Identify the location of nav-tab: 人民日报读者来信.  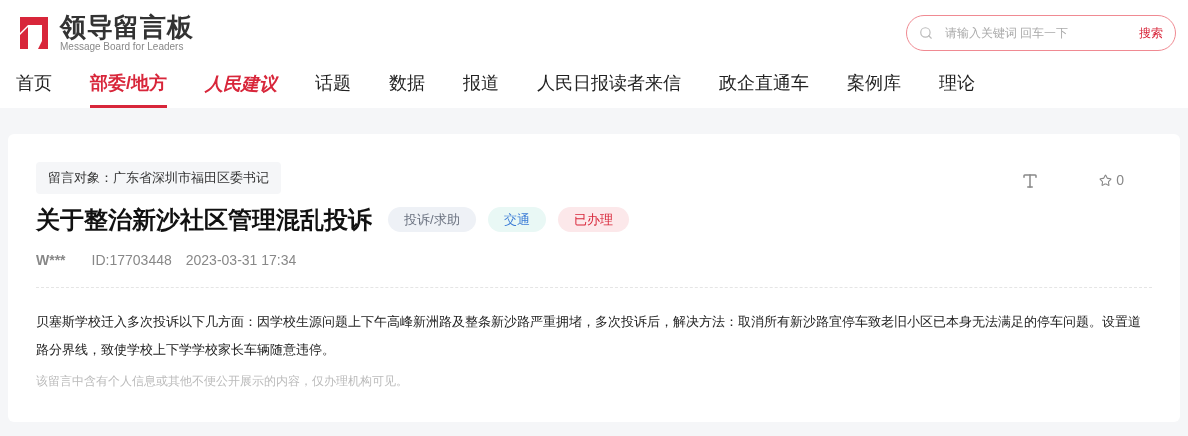
(609, 83).